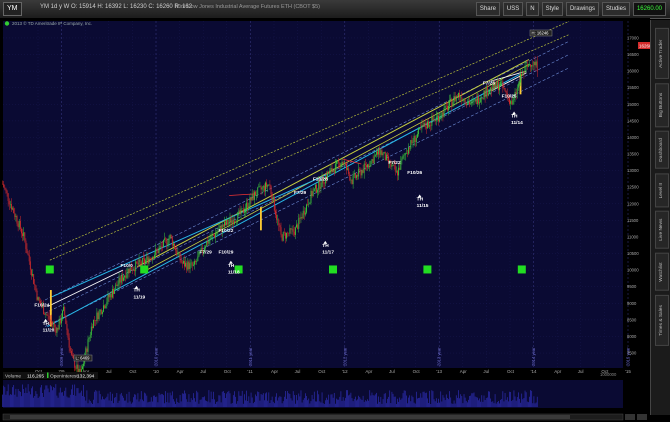  I want to click on price-tick-label: 9000, so click(632, 303).